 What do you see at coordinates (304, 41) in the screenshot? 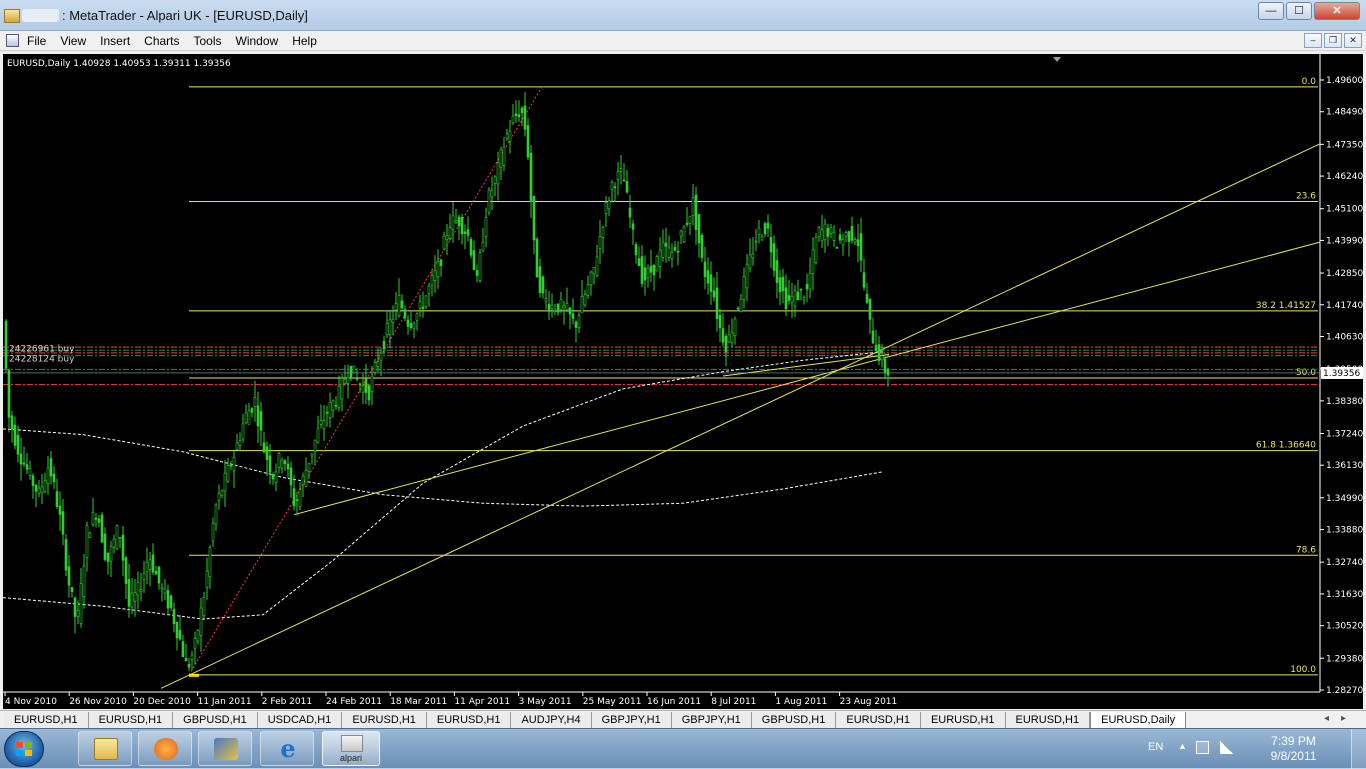
I see `menu-help: Help` at bounding box center [304, 41].